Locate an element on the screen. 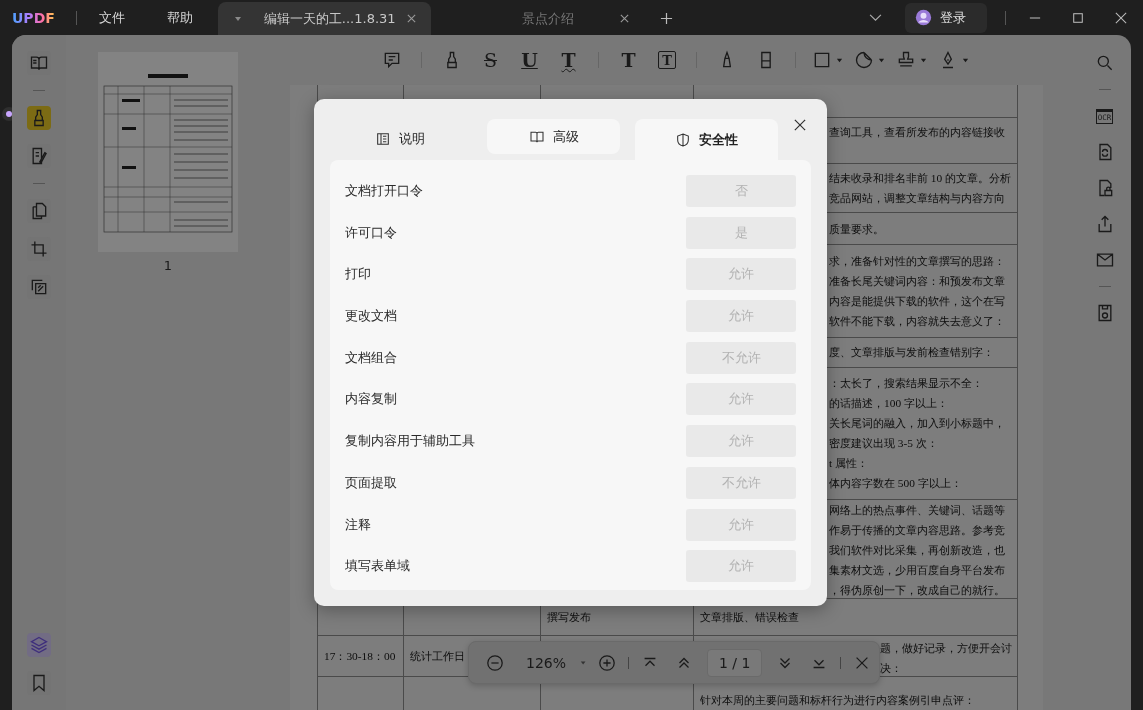  page-field: 1 / 1 is located at coordinates (735, 662).